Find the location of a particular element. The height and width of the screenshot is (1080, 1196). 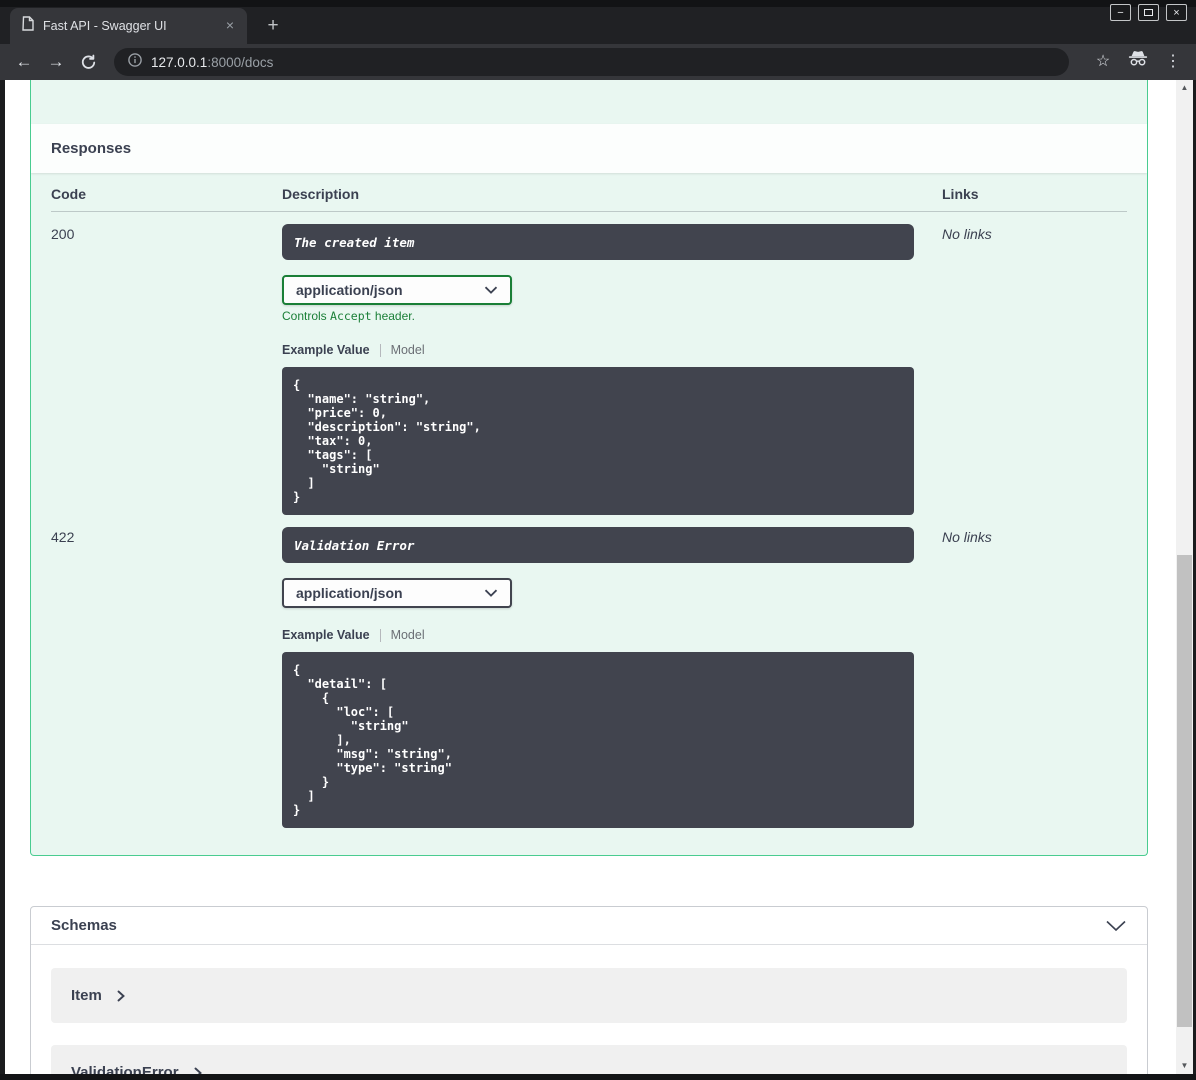

schemas-section: Schemas Item ValidationError is located at coordinates (589, 990).